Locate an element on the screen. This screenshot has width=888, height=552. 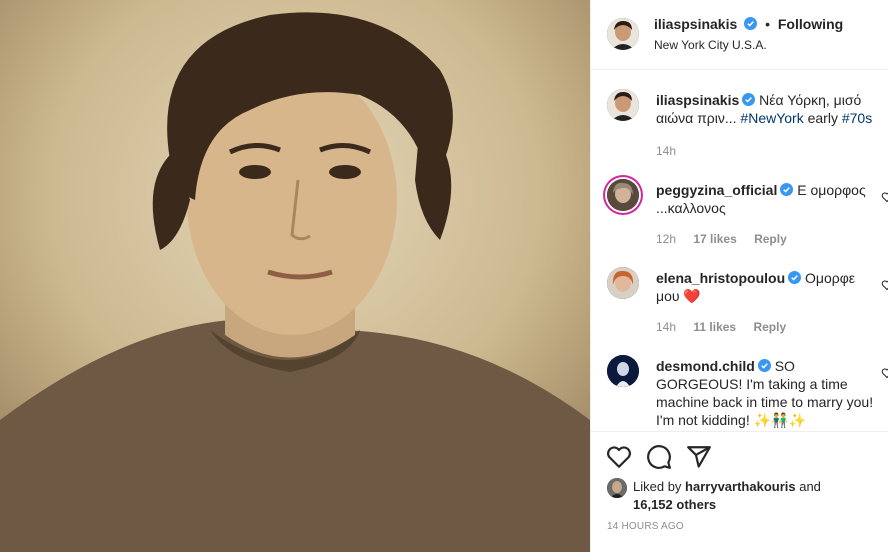
comment-likes: 11 likes is located at coordinates (714, 327).